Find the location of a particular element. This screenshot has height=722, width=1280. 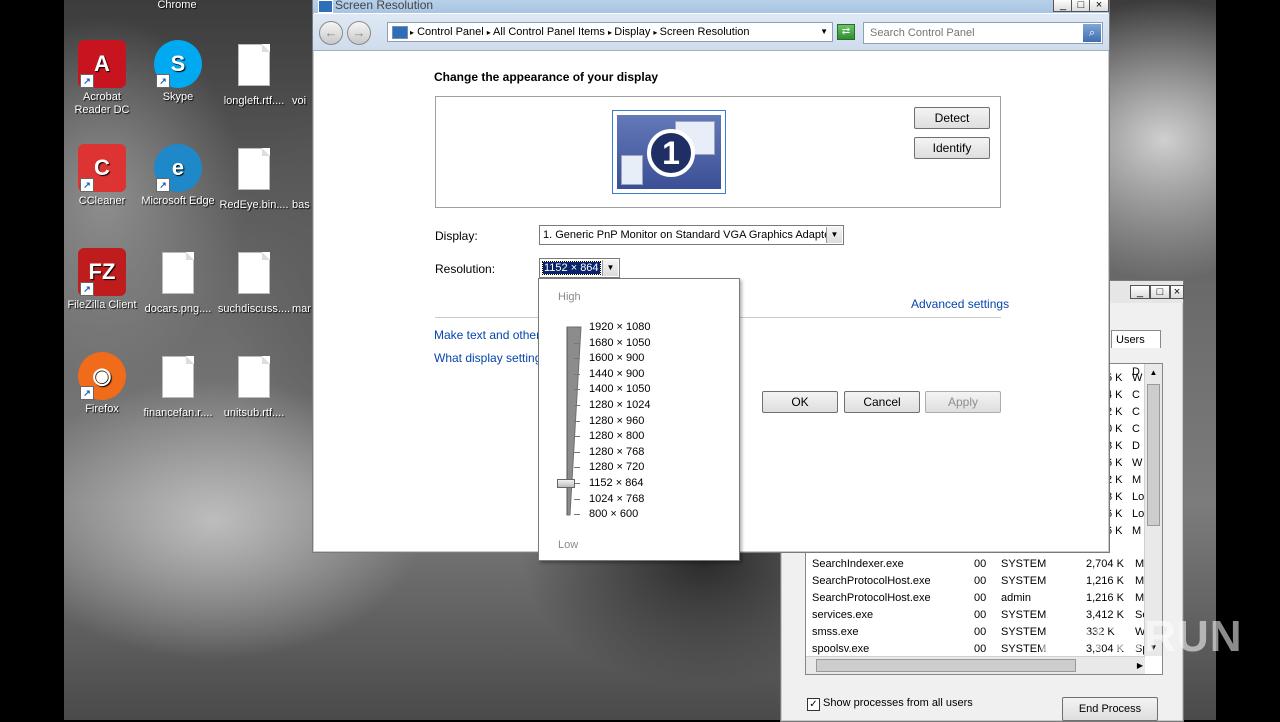

desktop-icon: ◉ ↗ Firefox is located at coordinates (102, 384).